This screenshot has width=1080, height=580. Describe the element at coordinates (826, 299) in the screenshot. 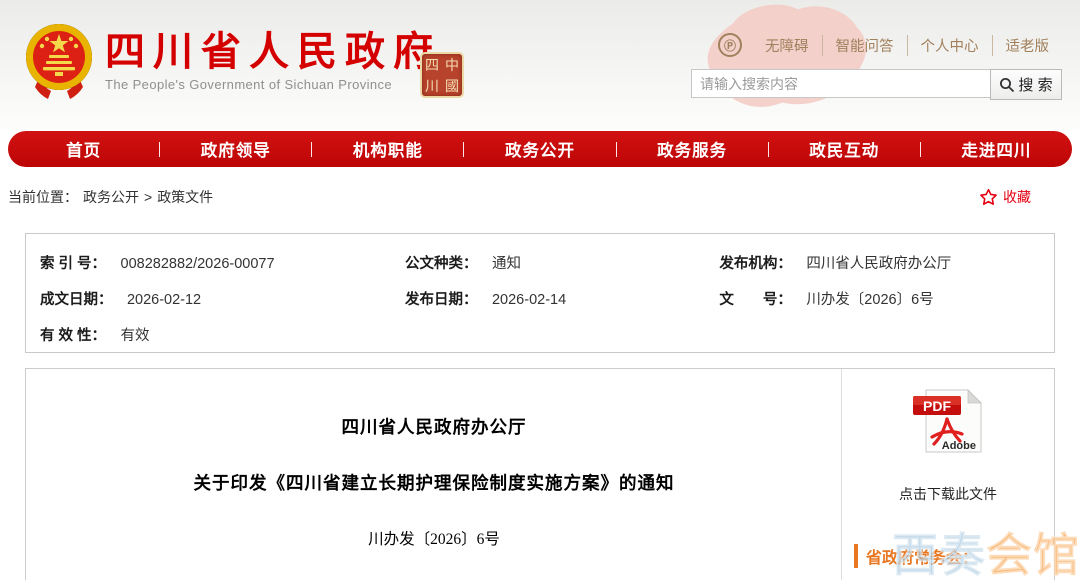

I see `doc-field-doc-number: 文 号： 川办发〔2026〕6号` at that location.